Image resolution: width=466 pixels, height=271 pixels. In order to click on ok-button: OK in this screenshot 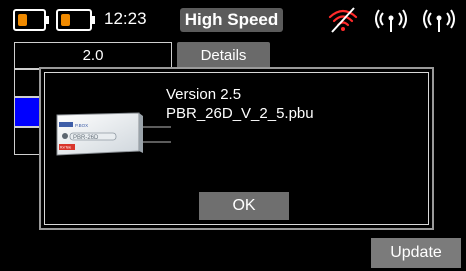, I will do `click(244, 206)`.